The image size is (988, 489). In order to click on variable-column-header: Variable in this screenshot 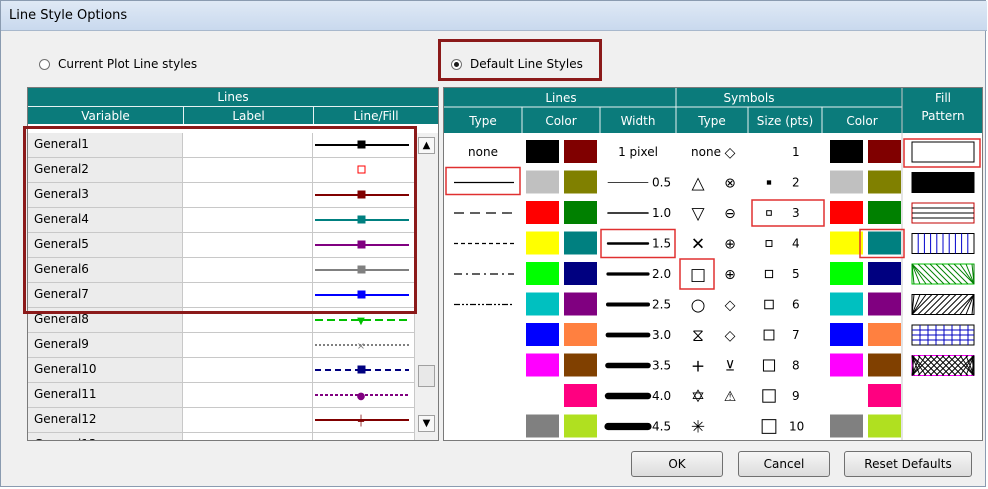, I will do `click(105, 115)`.